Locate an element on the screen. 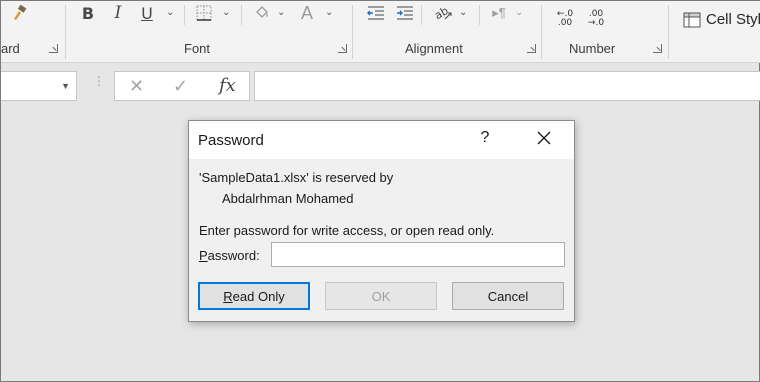 Image resolution: width=760 pixels, height=382 pixels. read-only-accesskey: R is located at coordinates (228, 296).